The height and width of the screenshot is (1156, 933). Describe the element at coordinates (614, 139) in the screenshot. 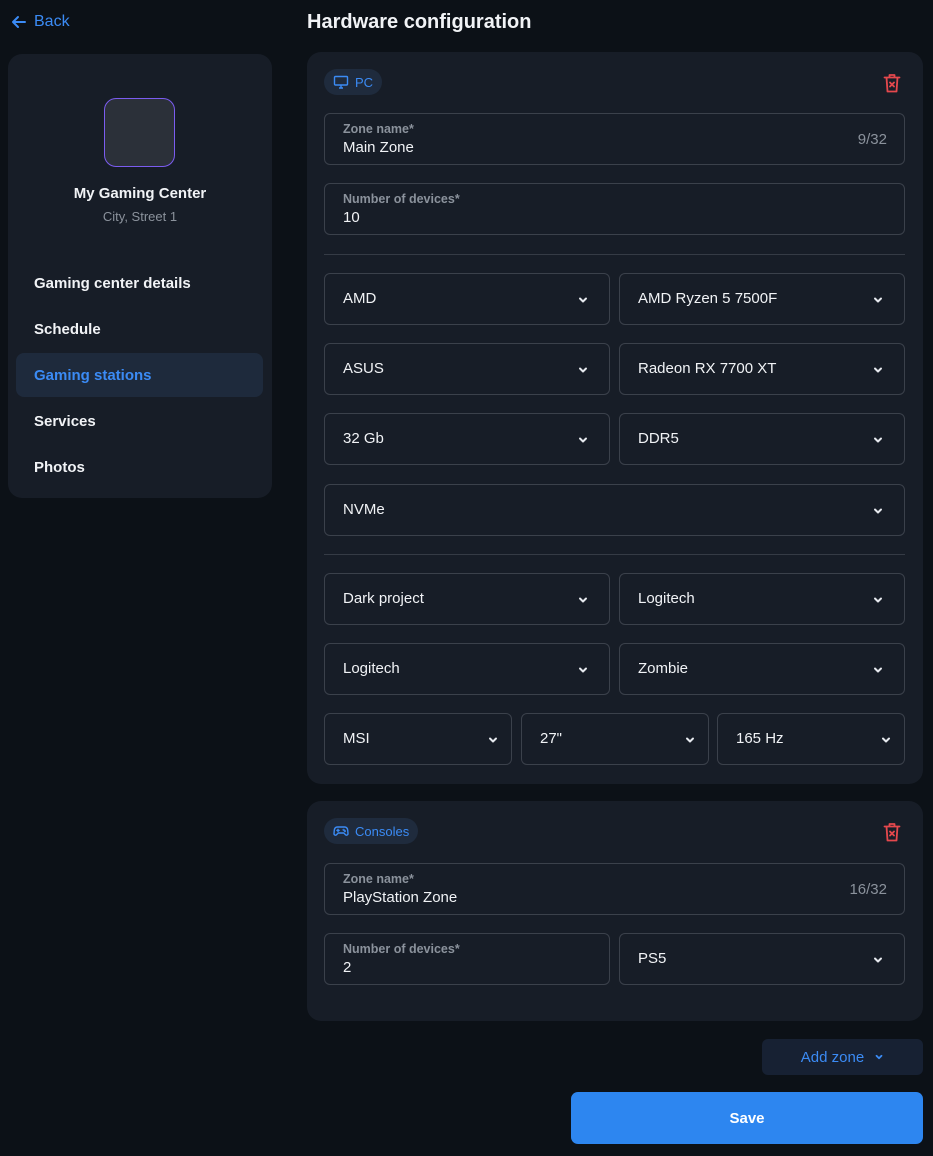

I see `zone-name-field: Zone name* Main Zone 9/32` at that location.